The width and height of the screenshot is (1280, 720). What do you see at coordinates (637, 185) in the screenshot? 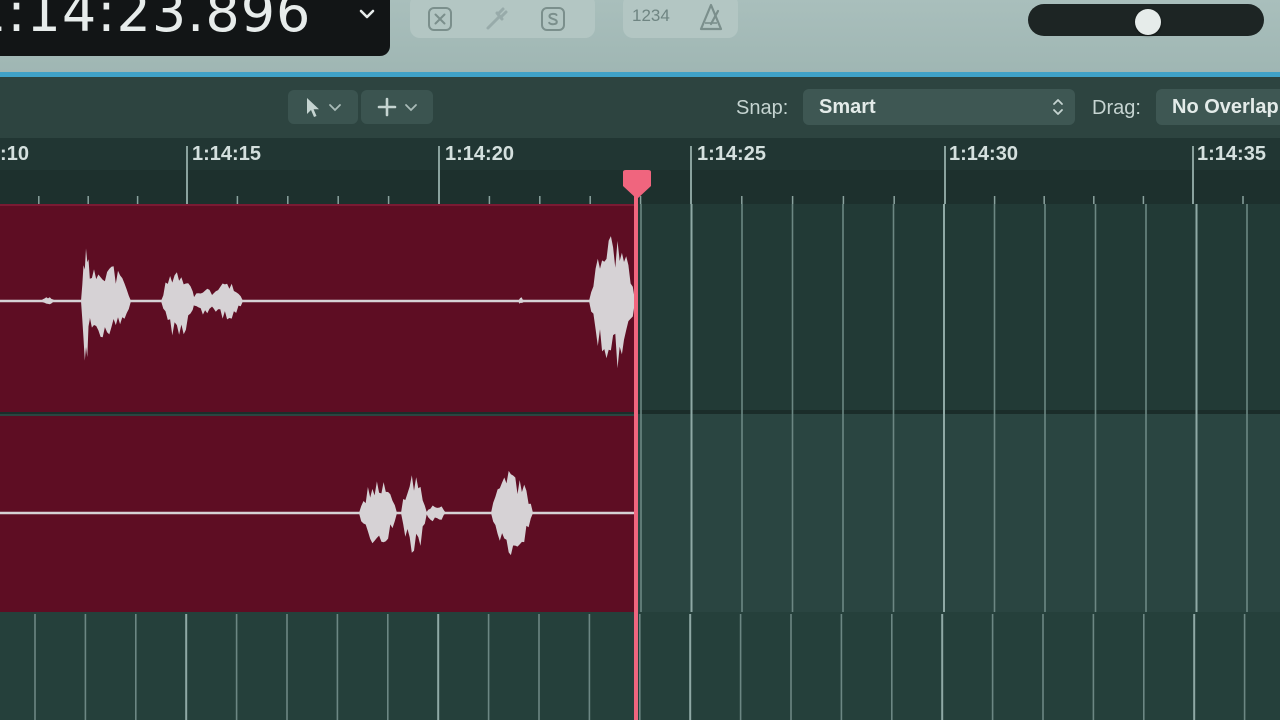
I see `playhead-handle` at bounding box center [637, 185].